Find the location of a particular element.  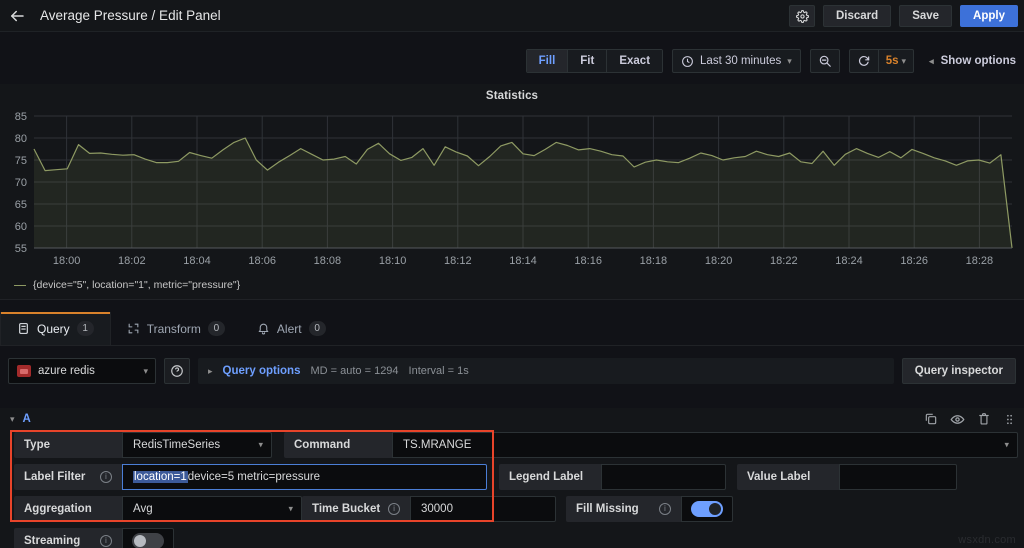

zoom-out-button is located at coordinates (824, 61).